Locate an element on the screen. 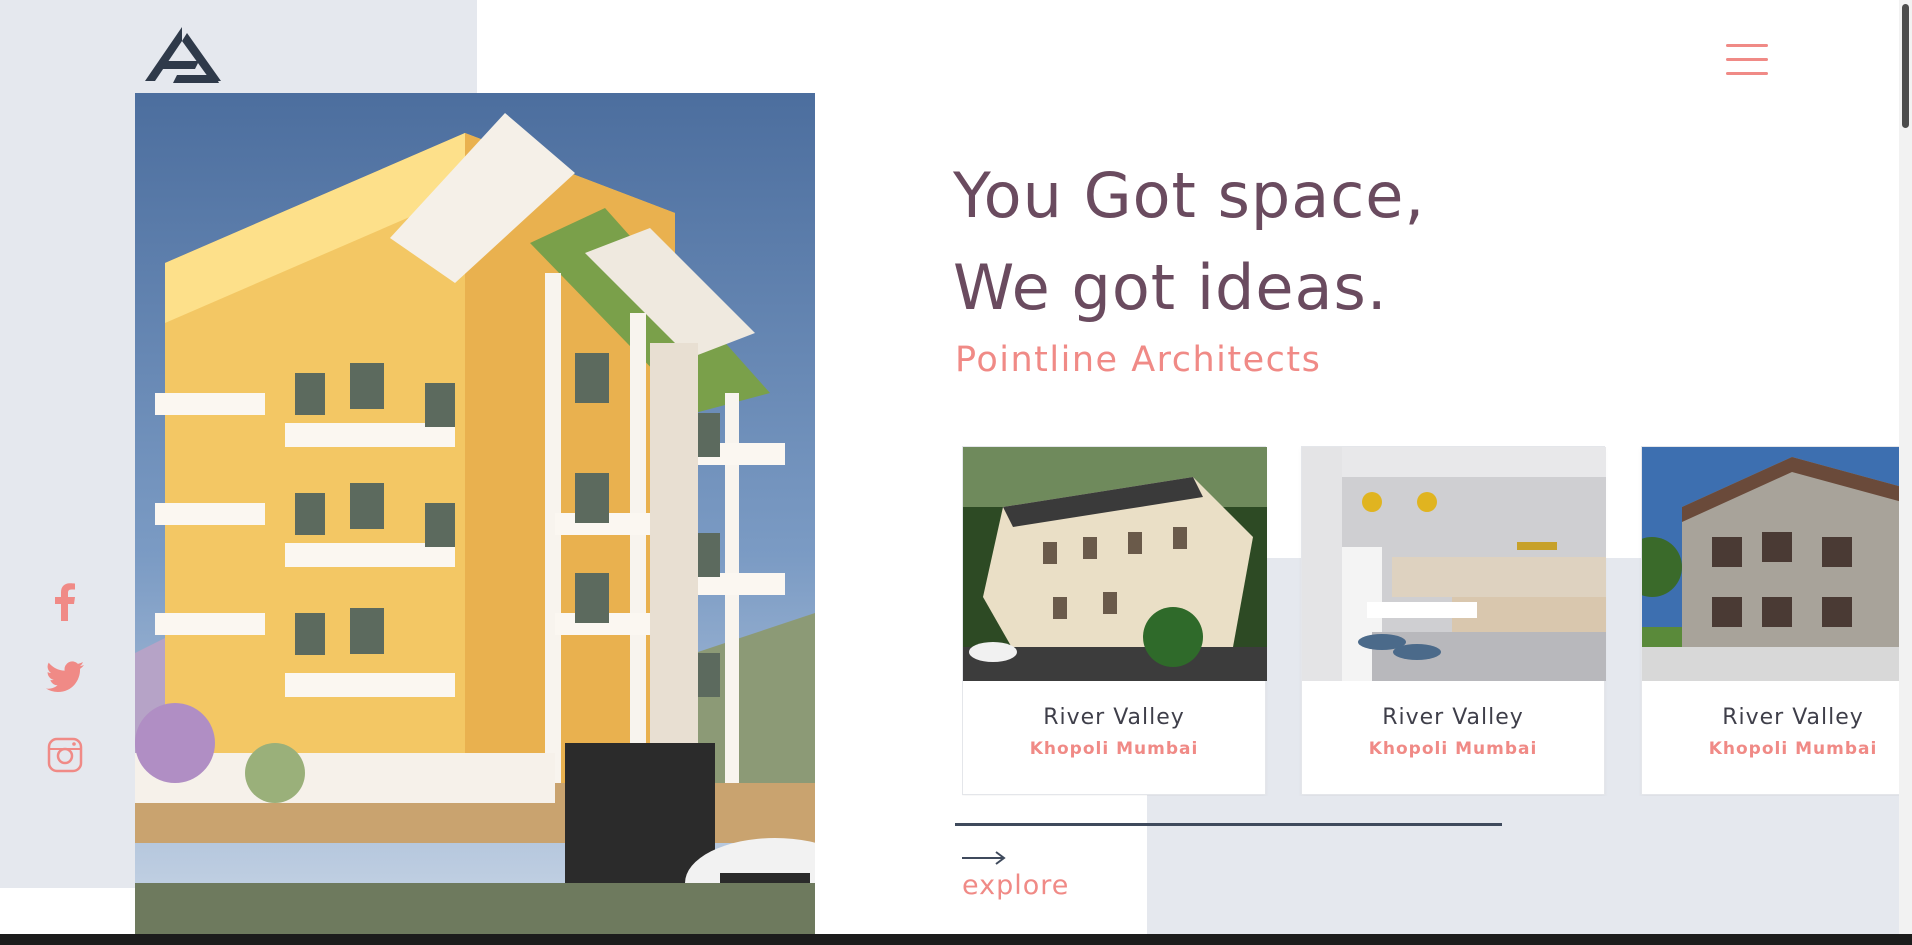 This screenshot has height=945, width=1912. brand-logo is located at coordinates (182, 55).